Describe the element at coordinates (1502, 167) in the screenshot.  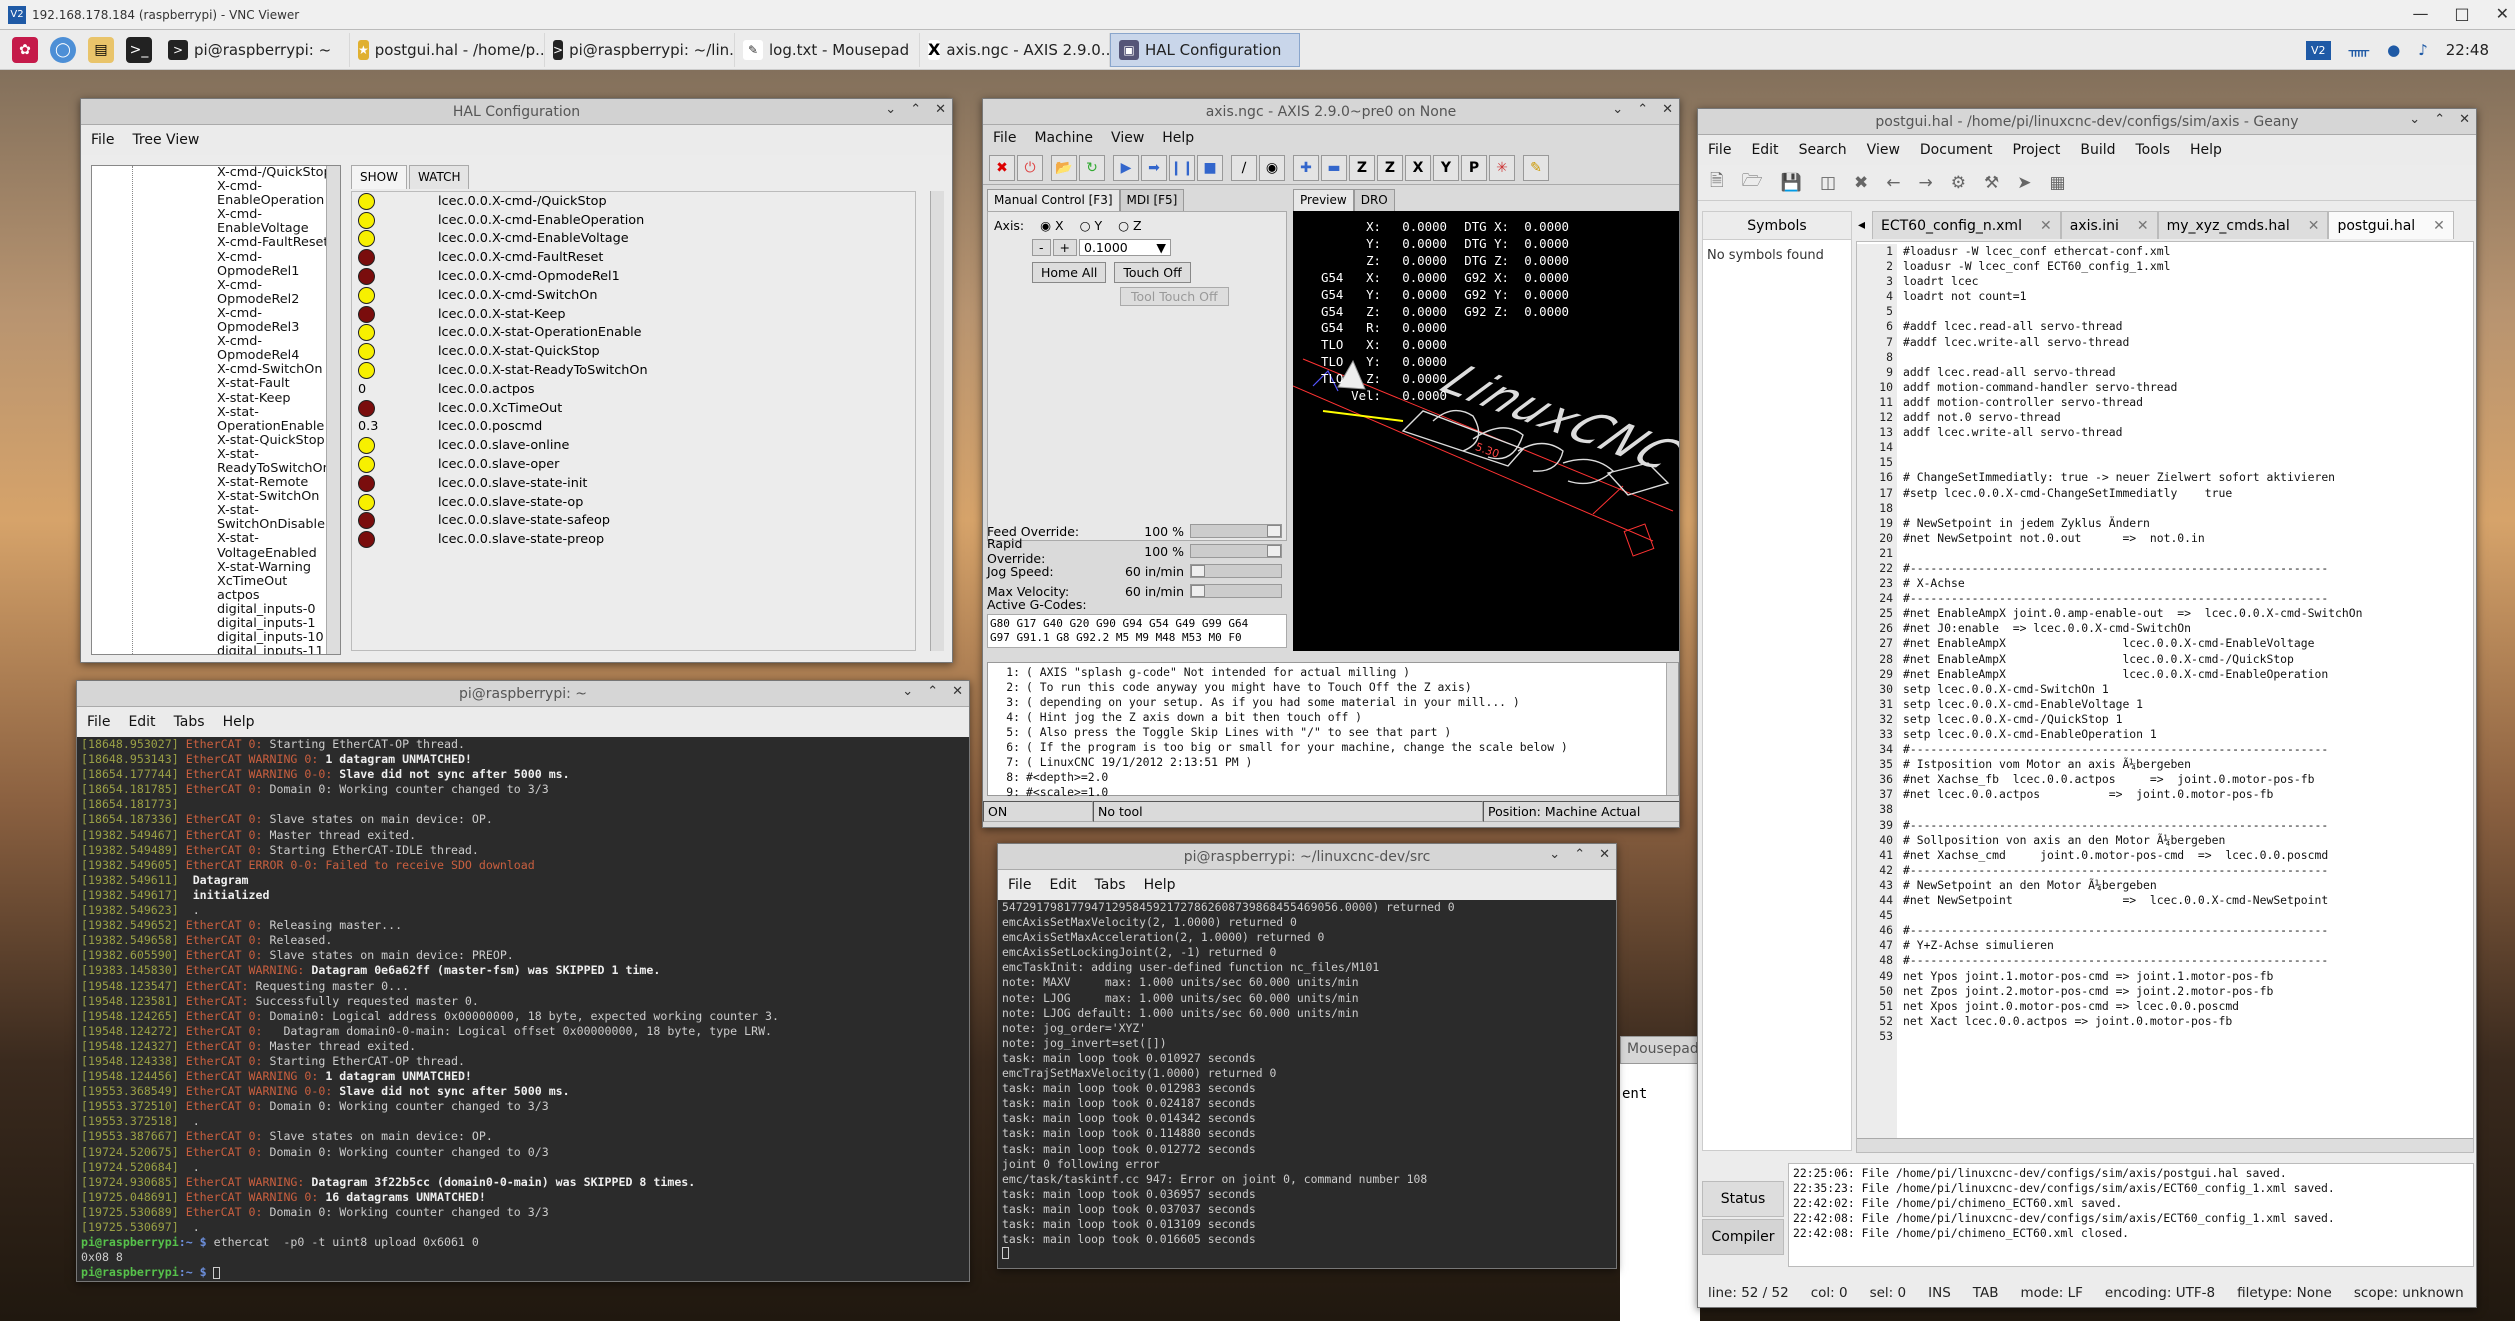
I see `rotate-view-icon: ✳` at that location.